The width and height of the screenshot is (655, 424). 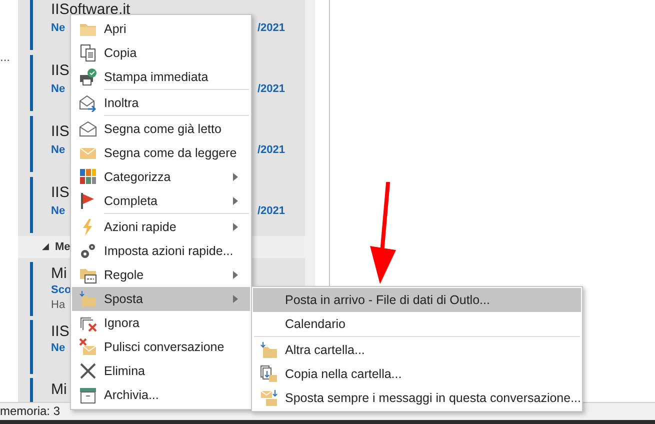 What do you see at coordinates (161, 102) in the screenshot?
I see `menu-item: Inoltra` at bounding box center [161, 102].